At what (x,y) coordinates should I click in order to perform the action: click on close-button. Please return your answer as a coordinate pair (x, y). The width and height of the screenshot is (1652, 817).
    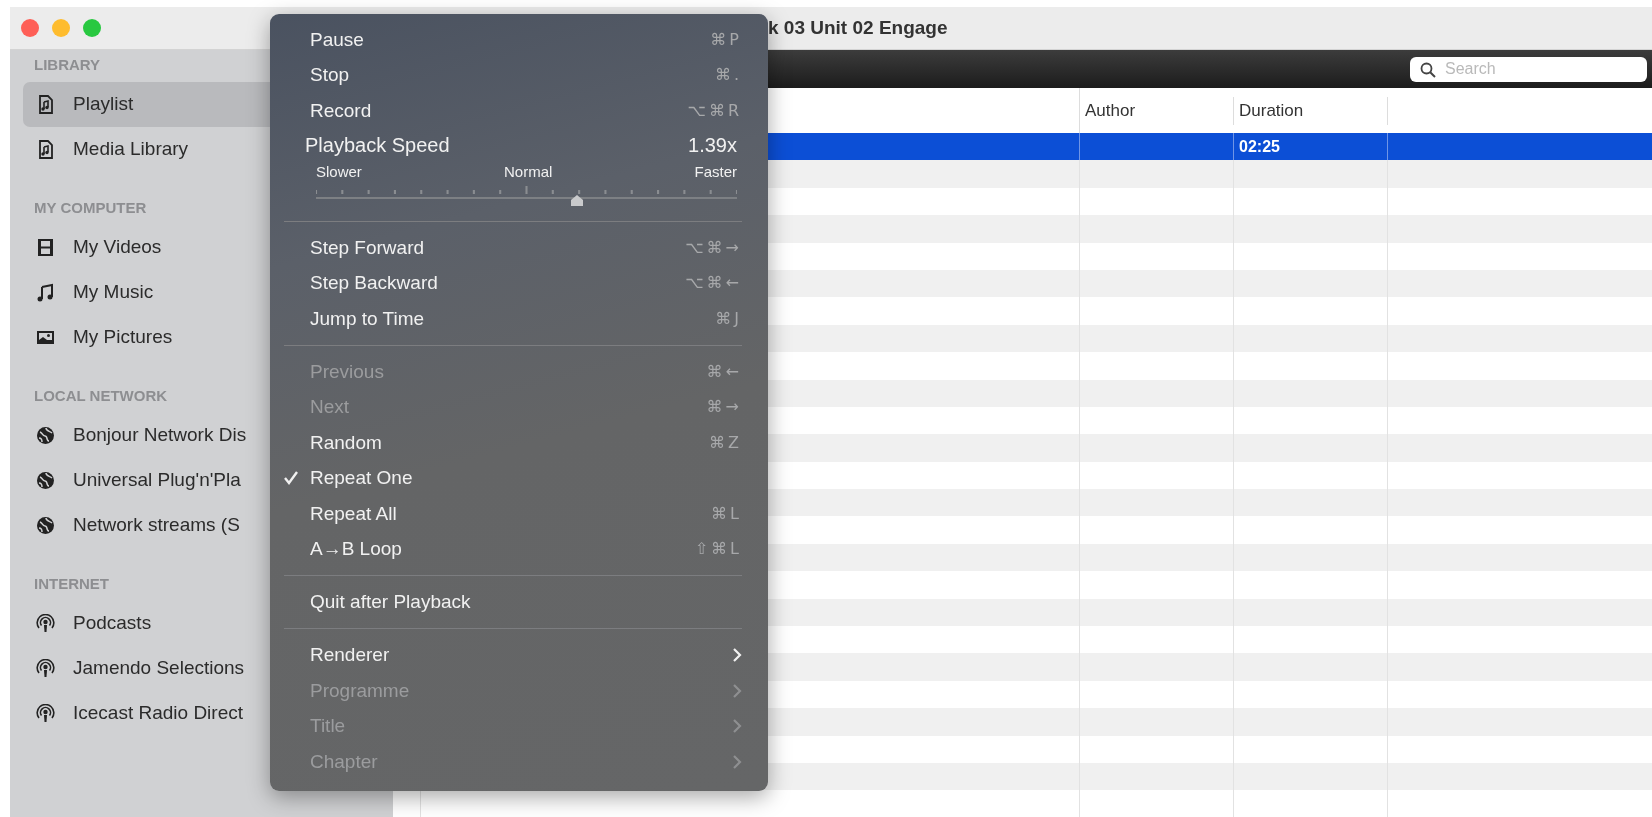
    Looking at the image, I should click on (30, 28).